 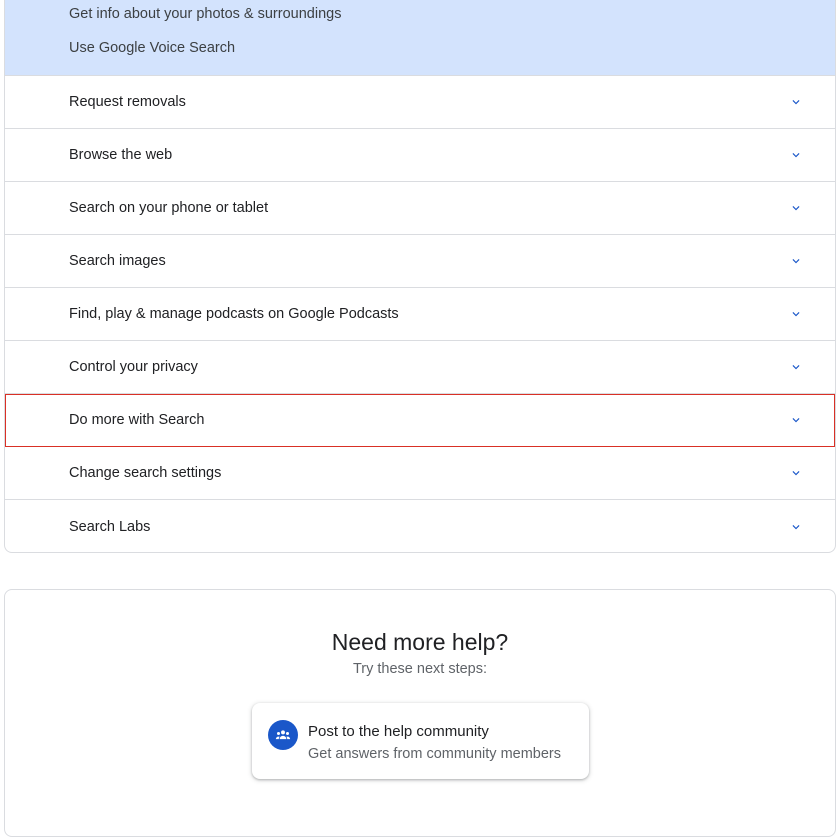 I want to click on community-title: Post to the help community, so click(x=398, y=731).